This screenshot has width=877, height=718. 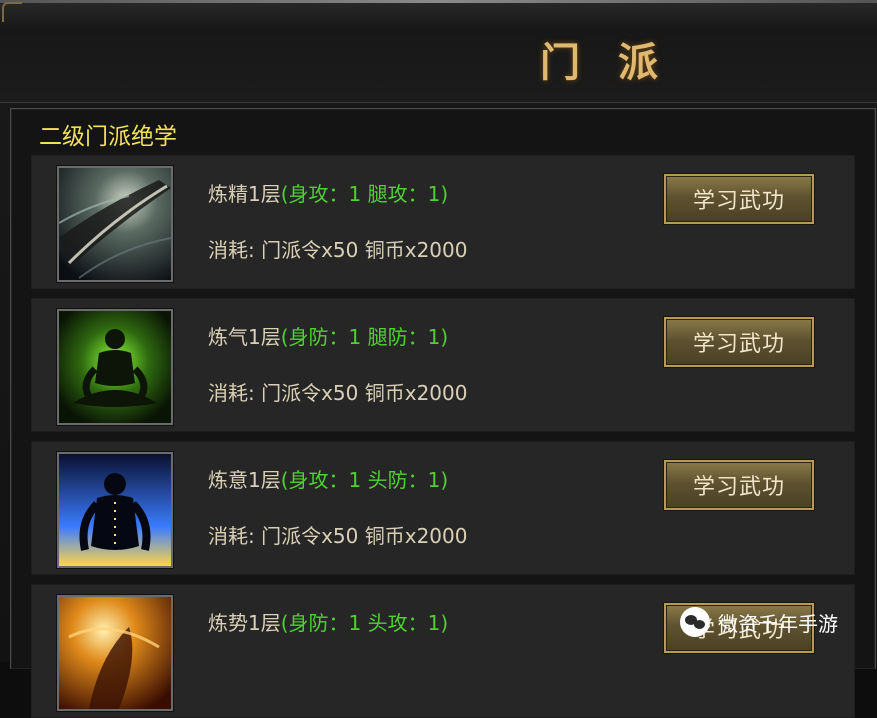 What do you see at coordinates (438, 1) in the screenshot?
I see `header-border` at bounding box center [438, 1].